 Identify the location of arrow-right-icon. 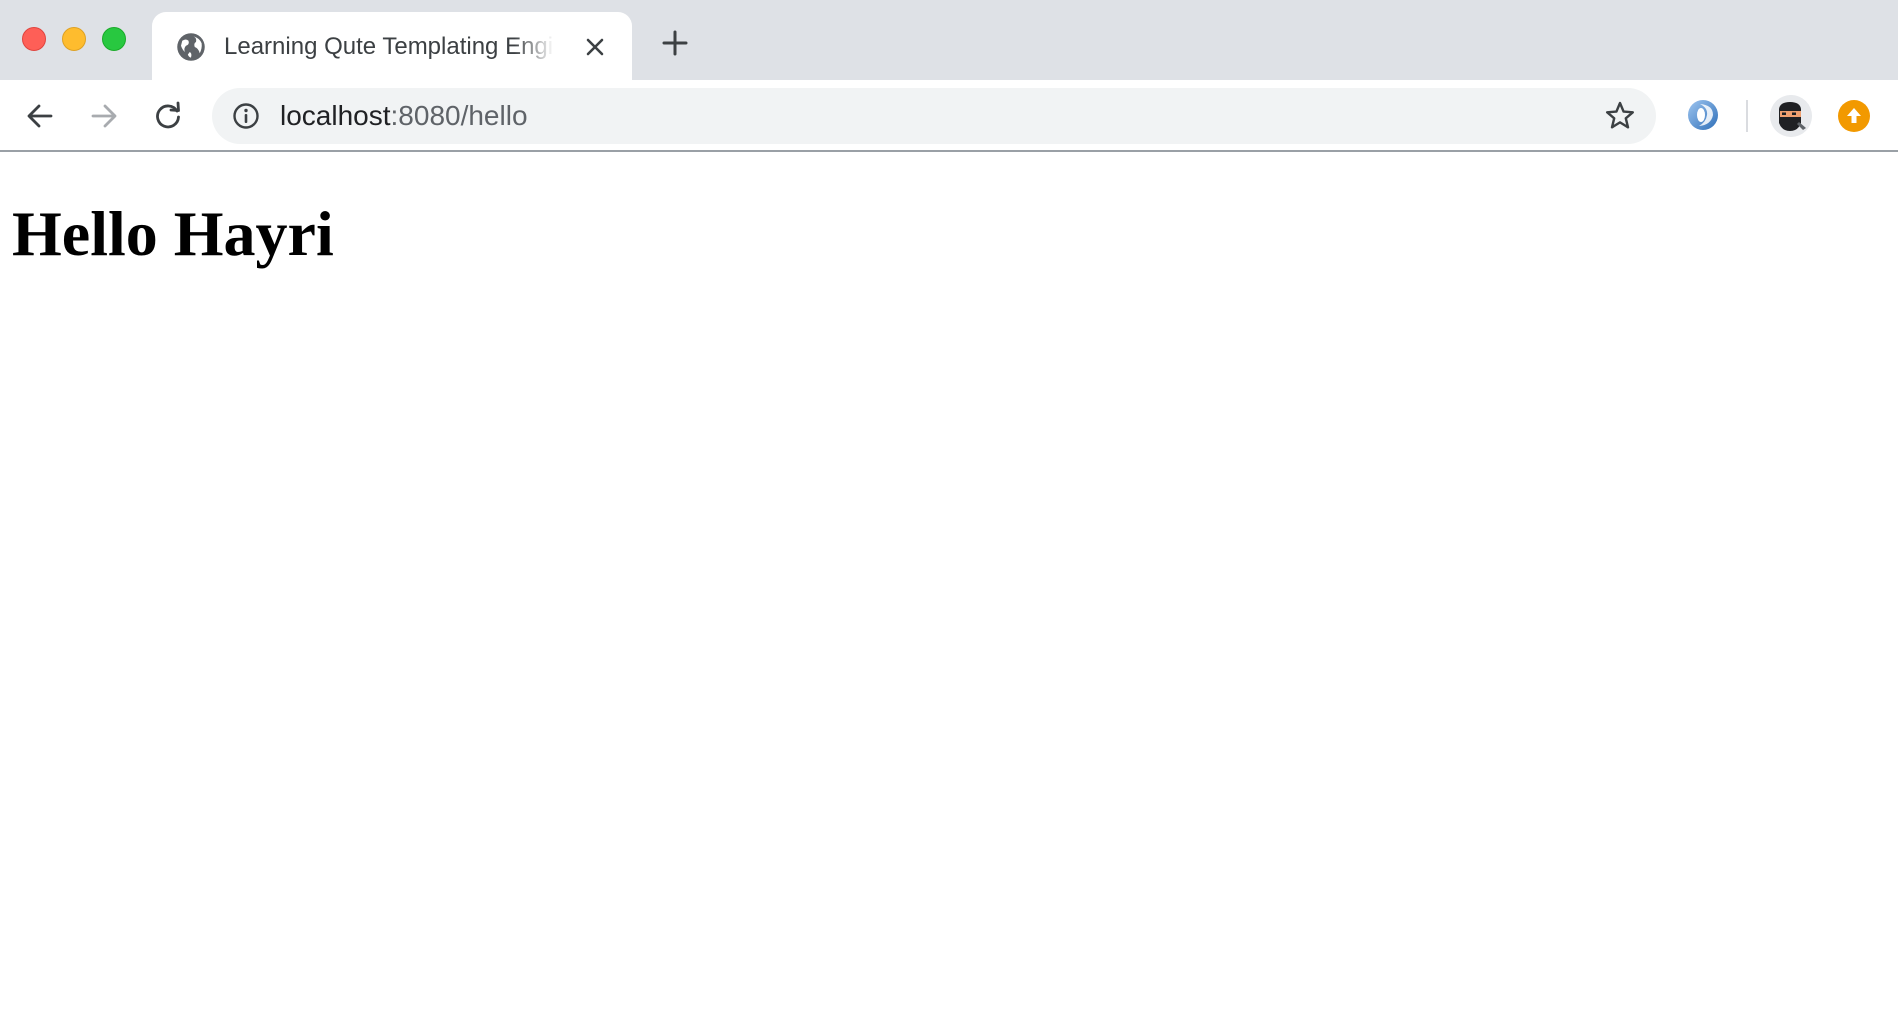
(104, 116).